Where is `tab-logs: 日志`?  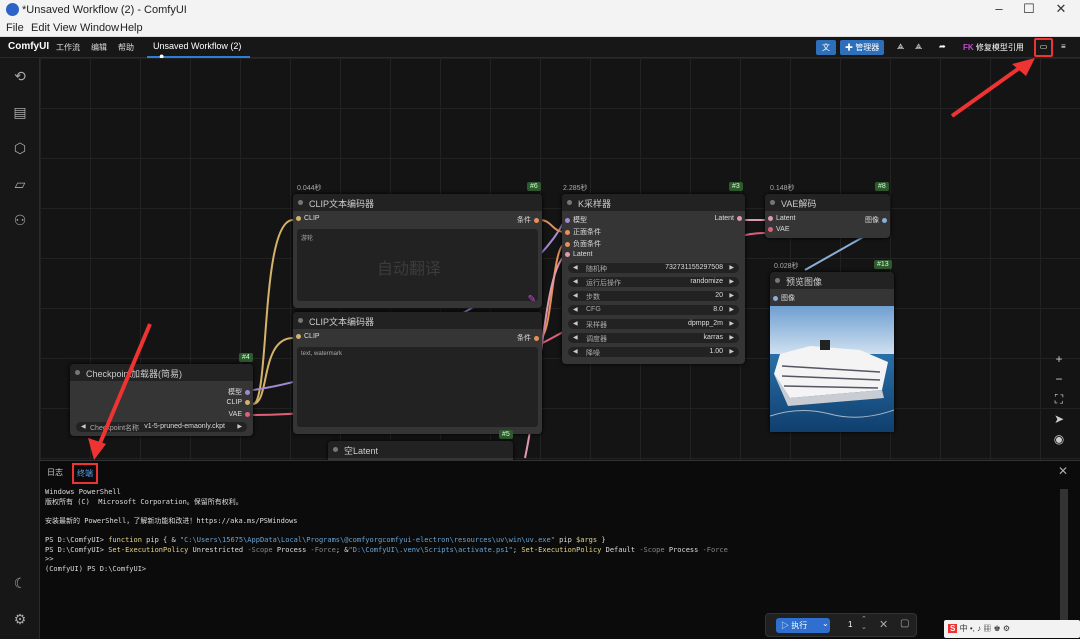 tab-logs: 日志 is located at coordinates (55, 472).